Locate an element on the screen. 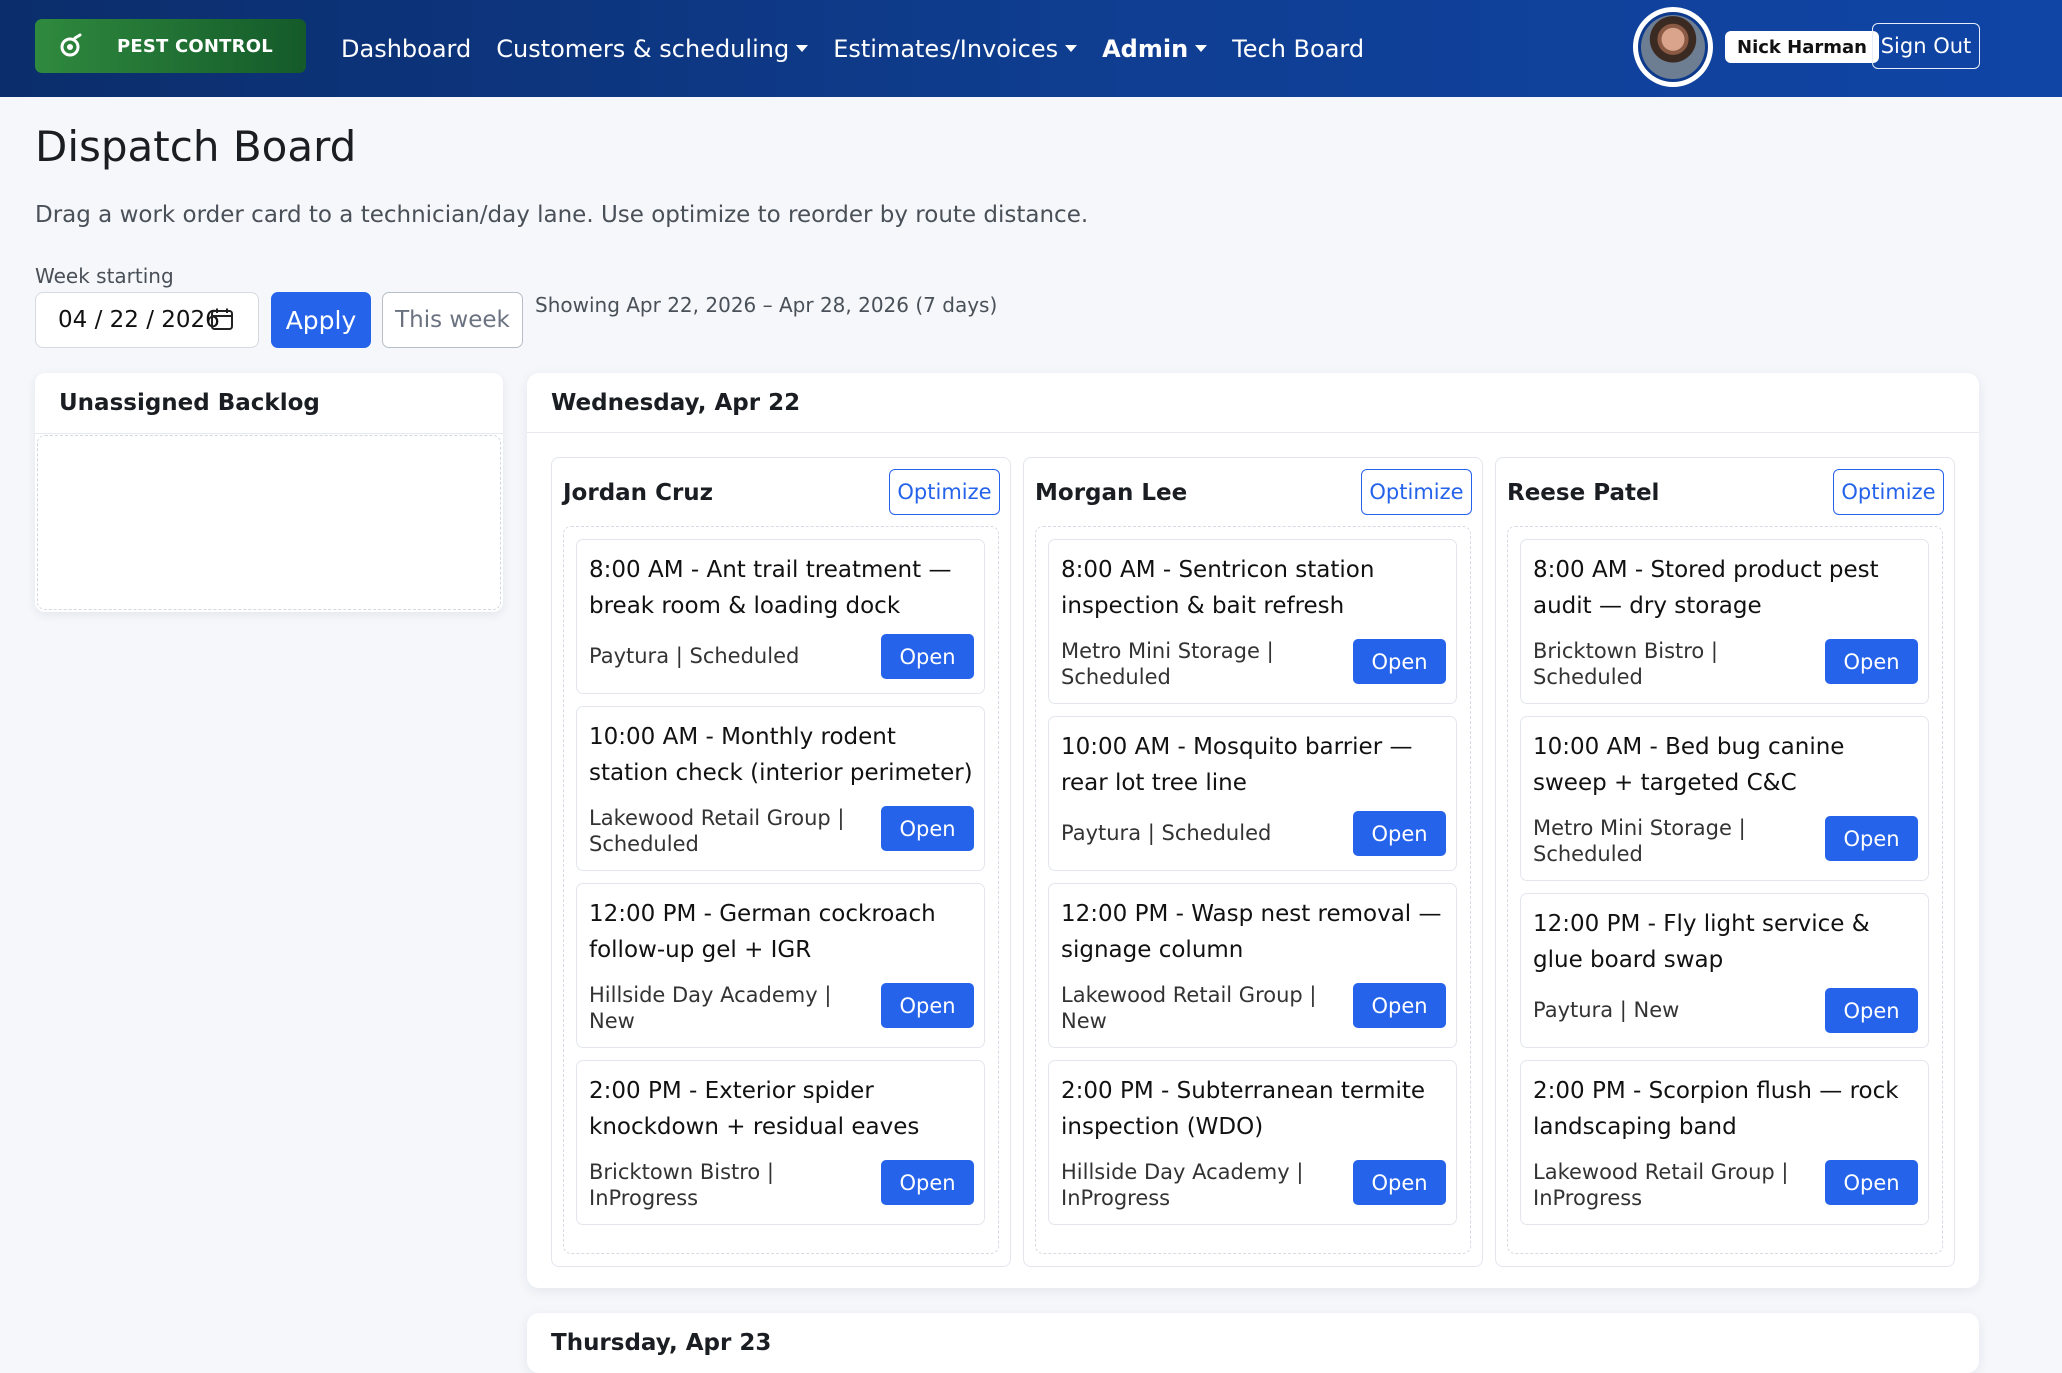 The height and width of the screenshot is (1373, 2062). nav-admin-dropdown: Admin is located at coordinates (1155, 48).